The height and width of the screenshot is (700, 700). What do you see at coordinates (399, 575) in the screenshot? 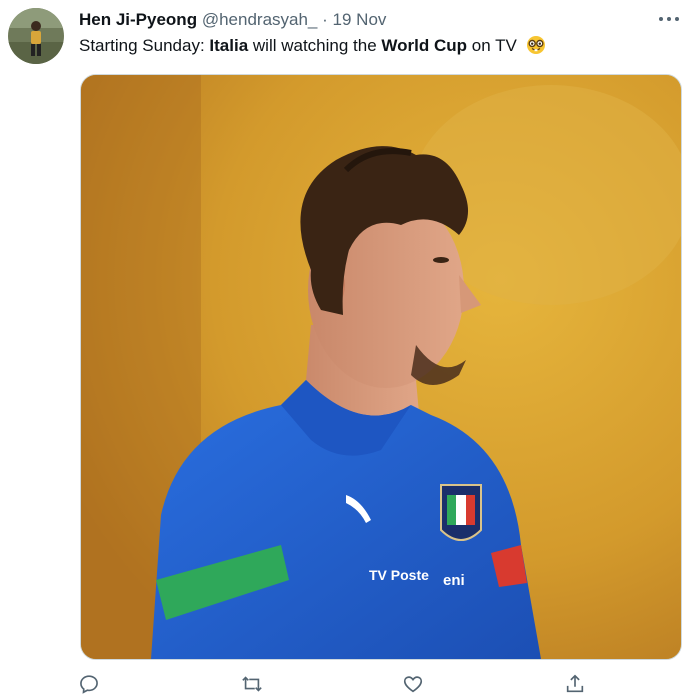
I see `jersey-sponsor-label: TV Poste` at bounding box center [399, 575].